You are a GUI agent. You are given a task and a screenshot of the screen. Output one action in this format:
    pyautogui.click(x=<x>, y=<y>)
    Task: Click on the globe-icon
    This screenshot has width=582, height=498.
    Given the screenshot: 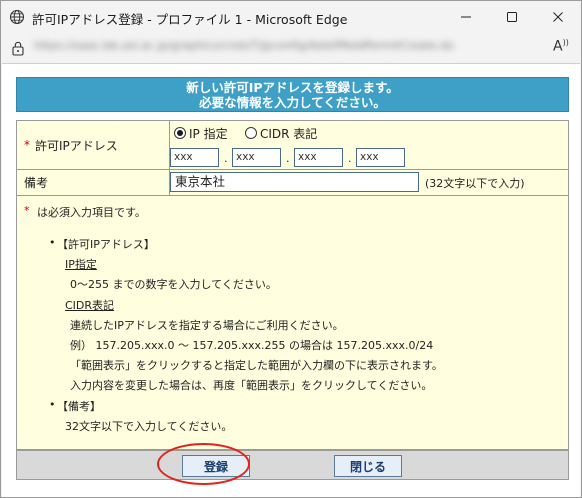 What is the action you would take?
    pyautogui.click(x=17, y=17)
    